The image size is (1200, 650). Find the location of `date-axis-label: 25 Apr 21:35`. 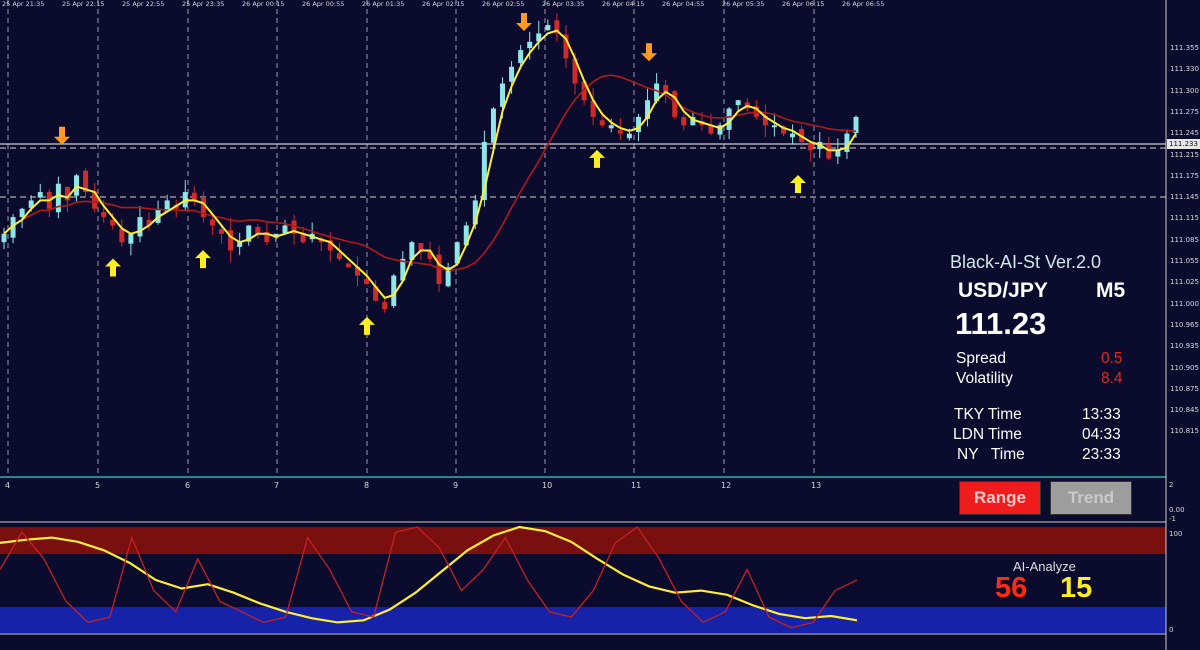

date-axis-label: 25 Apr 21:35 is located at coordinates (23, 4).